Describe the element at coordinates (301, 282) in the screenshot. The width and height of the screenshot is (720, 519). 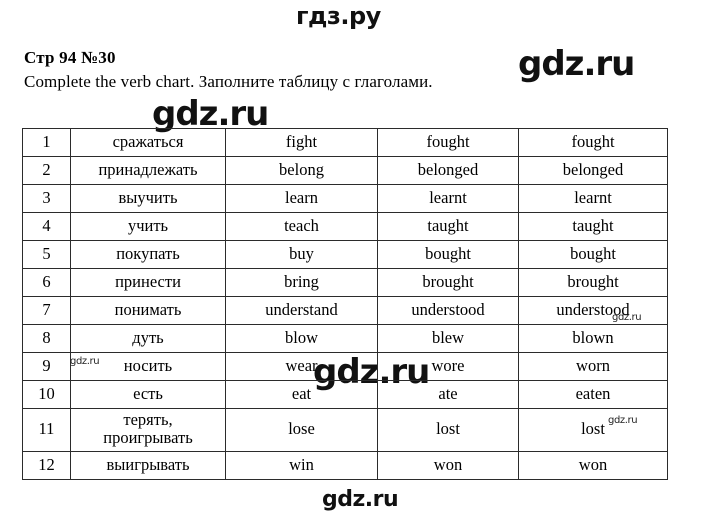
I see `cell-infinitive: bring` at that location.